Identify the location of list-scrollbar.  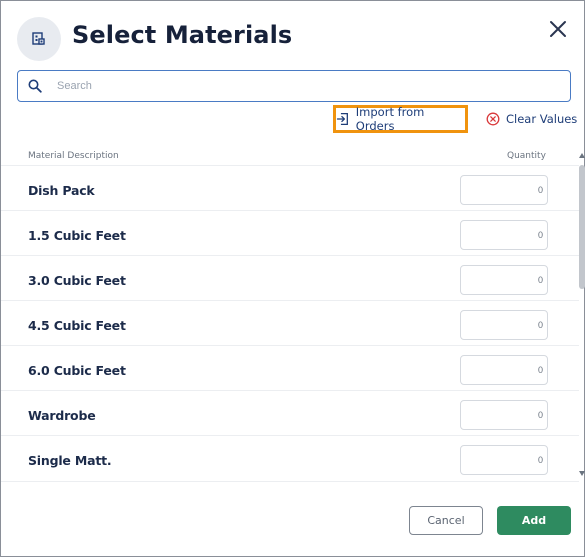
(582, 316).